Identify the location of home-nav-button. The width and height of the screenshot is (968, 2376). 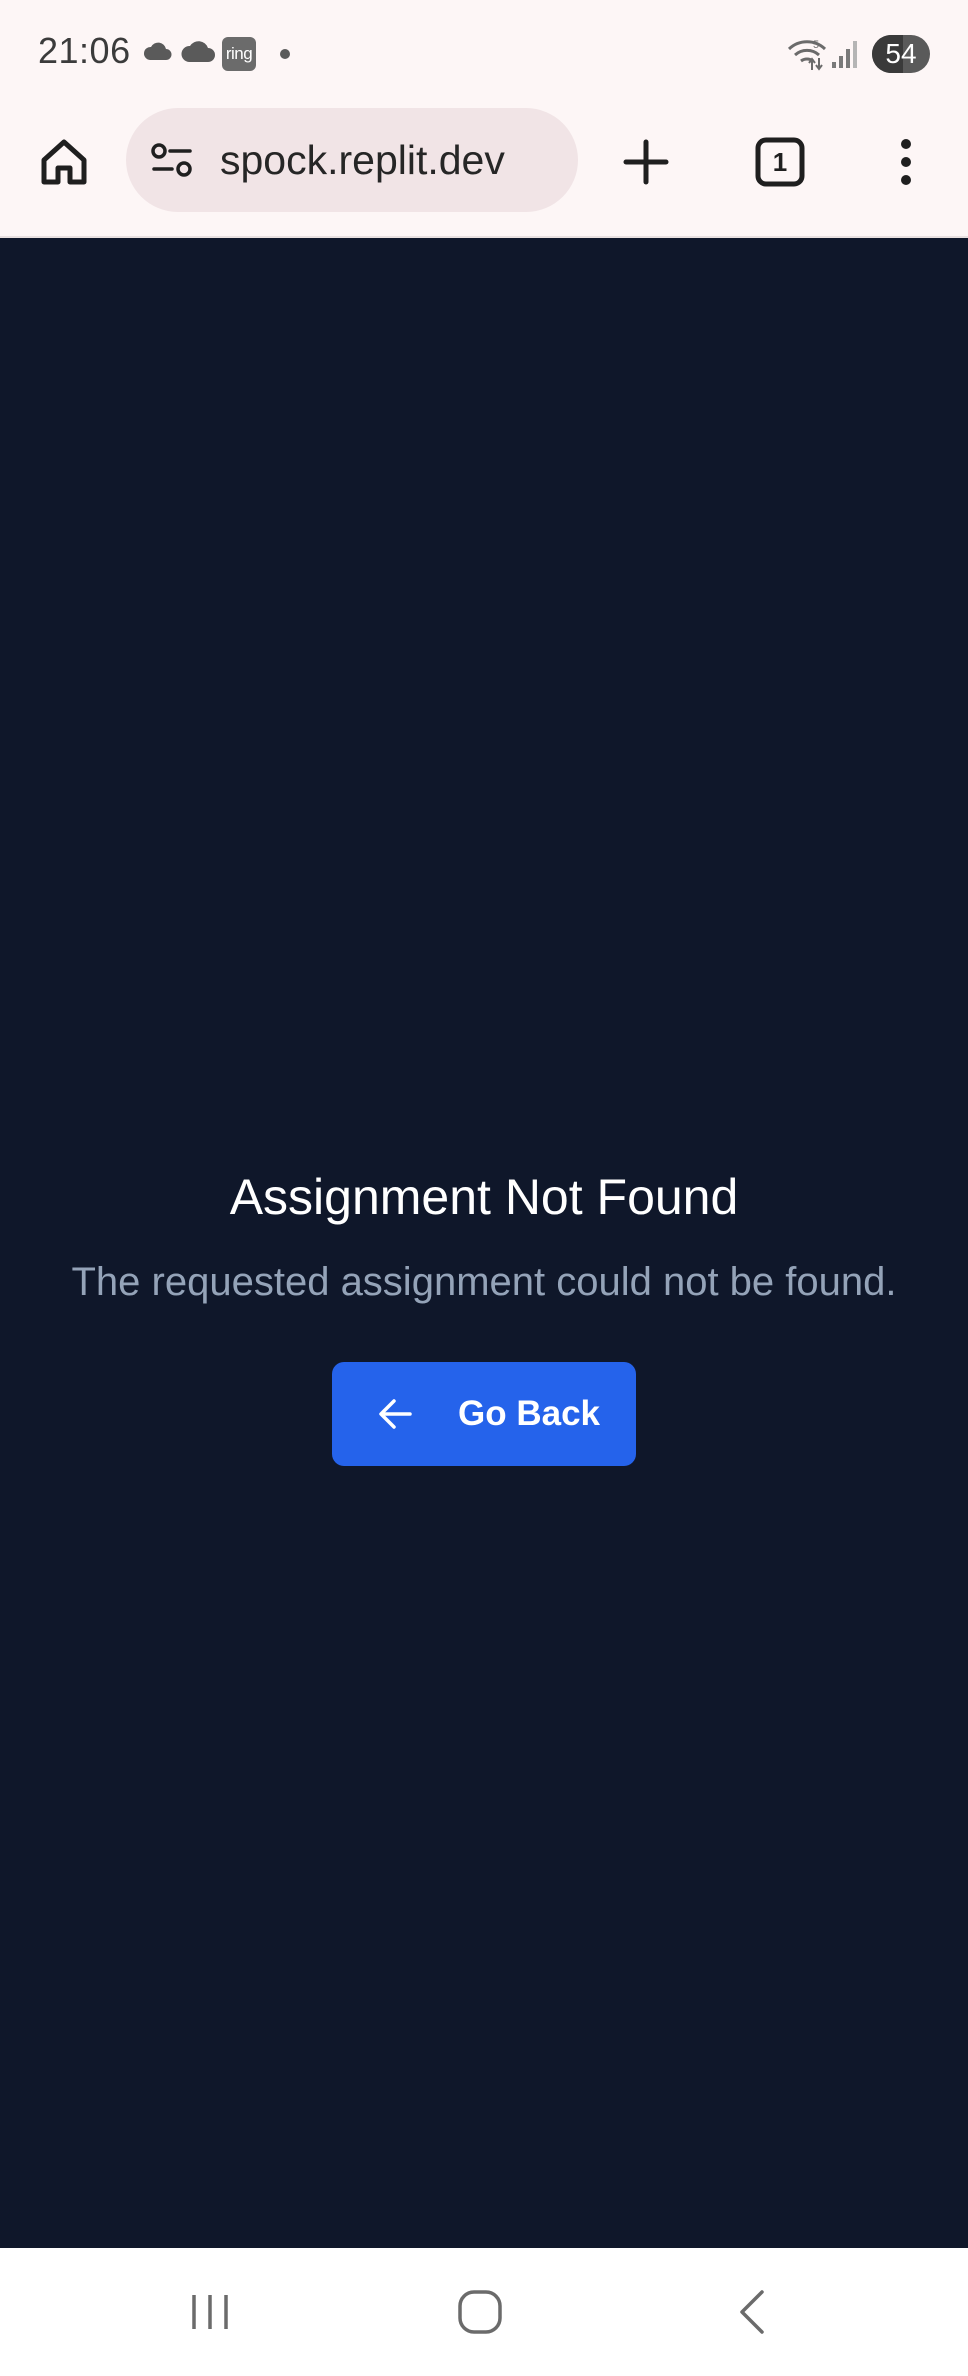
(480, 2312).